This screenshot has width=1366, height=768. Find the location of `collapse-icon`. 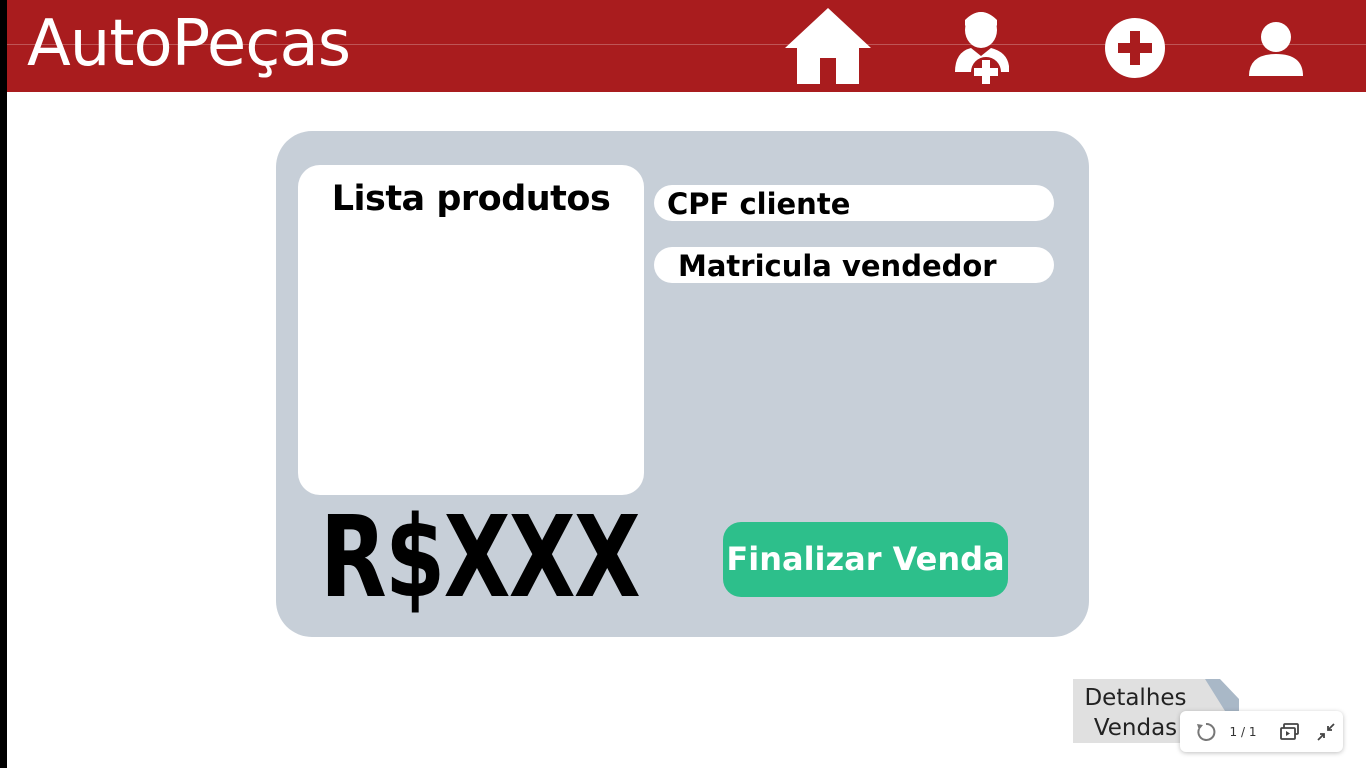

collapse-icon is located at coordinates (1326, 731).